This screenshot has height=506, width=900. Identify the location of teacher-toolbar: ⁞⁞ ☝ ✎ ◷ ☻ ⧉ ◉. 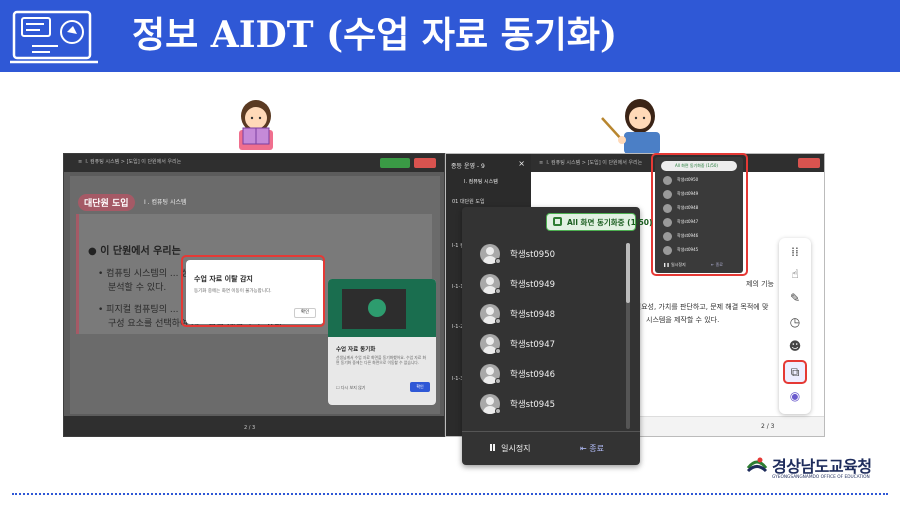
(795, 326).